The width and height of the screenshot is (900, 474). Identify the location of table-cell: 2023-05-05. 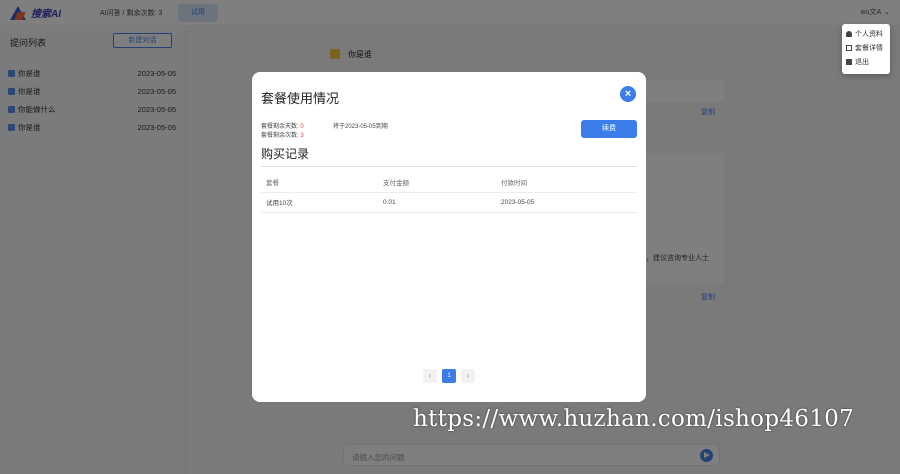
(566, 202).